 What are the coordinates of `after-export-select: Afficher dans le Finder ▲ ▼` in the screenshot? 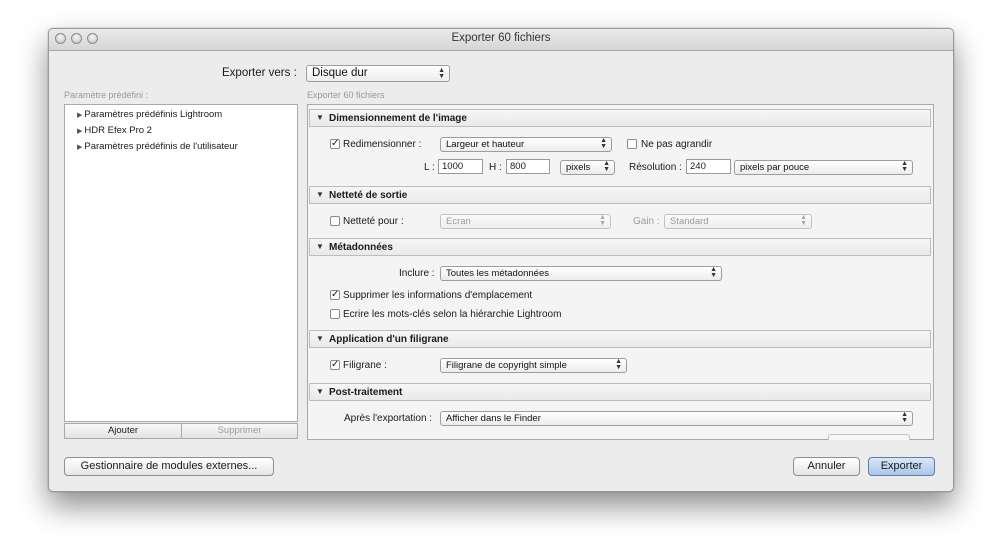 It's located at (676, 418).